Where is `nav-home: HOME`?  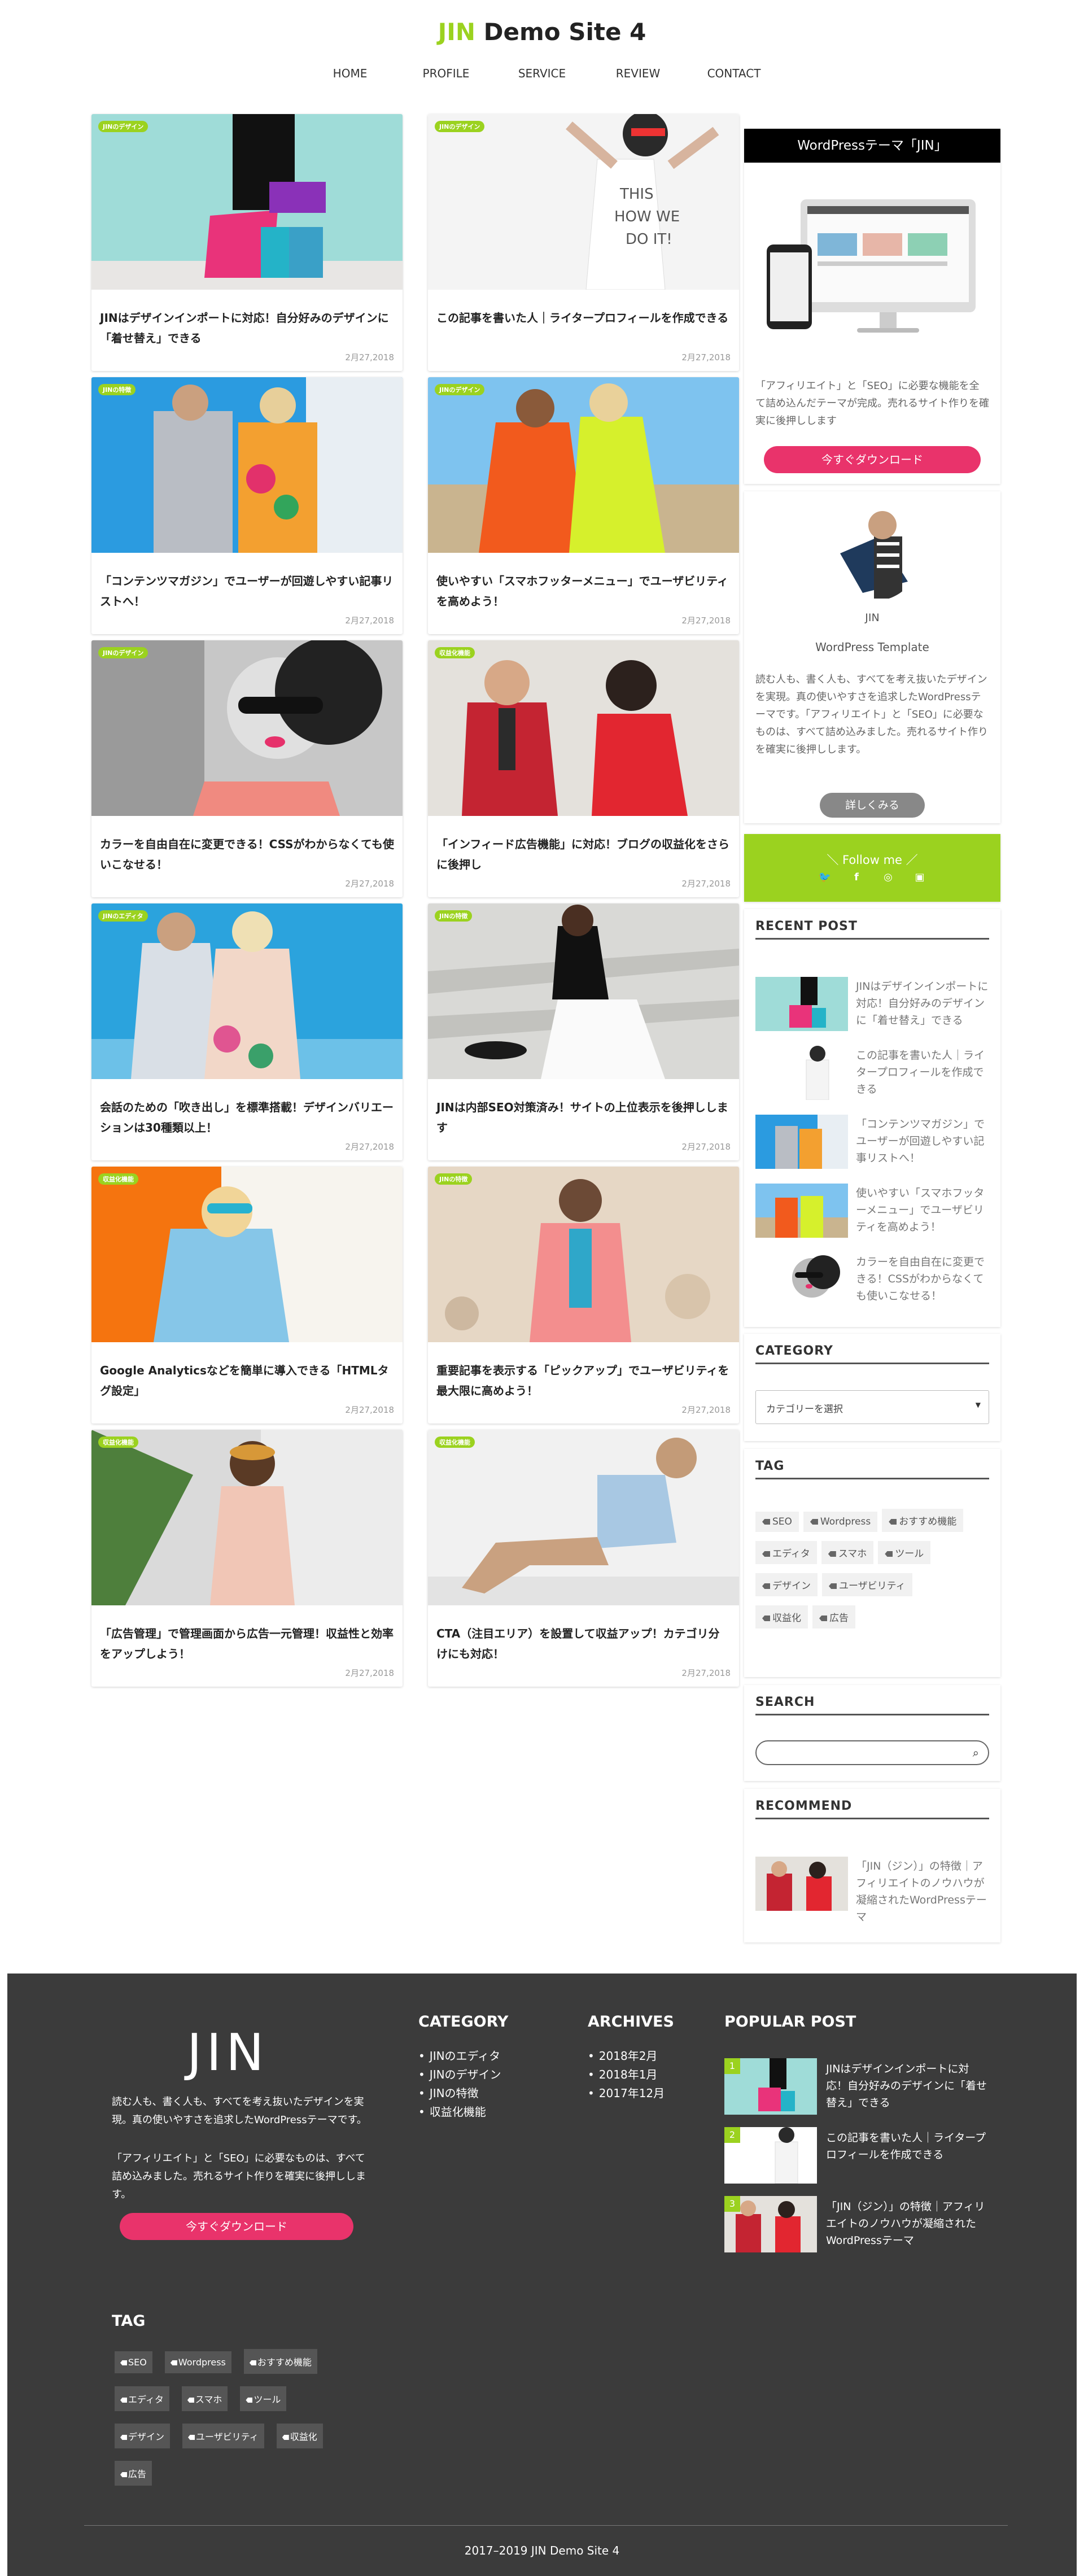 nav-home: HOME is located at coordinates (350, 73).